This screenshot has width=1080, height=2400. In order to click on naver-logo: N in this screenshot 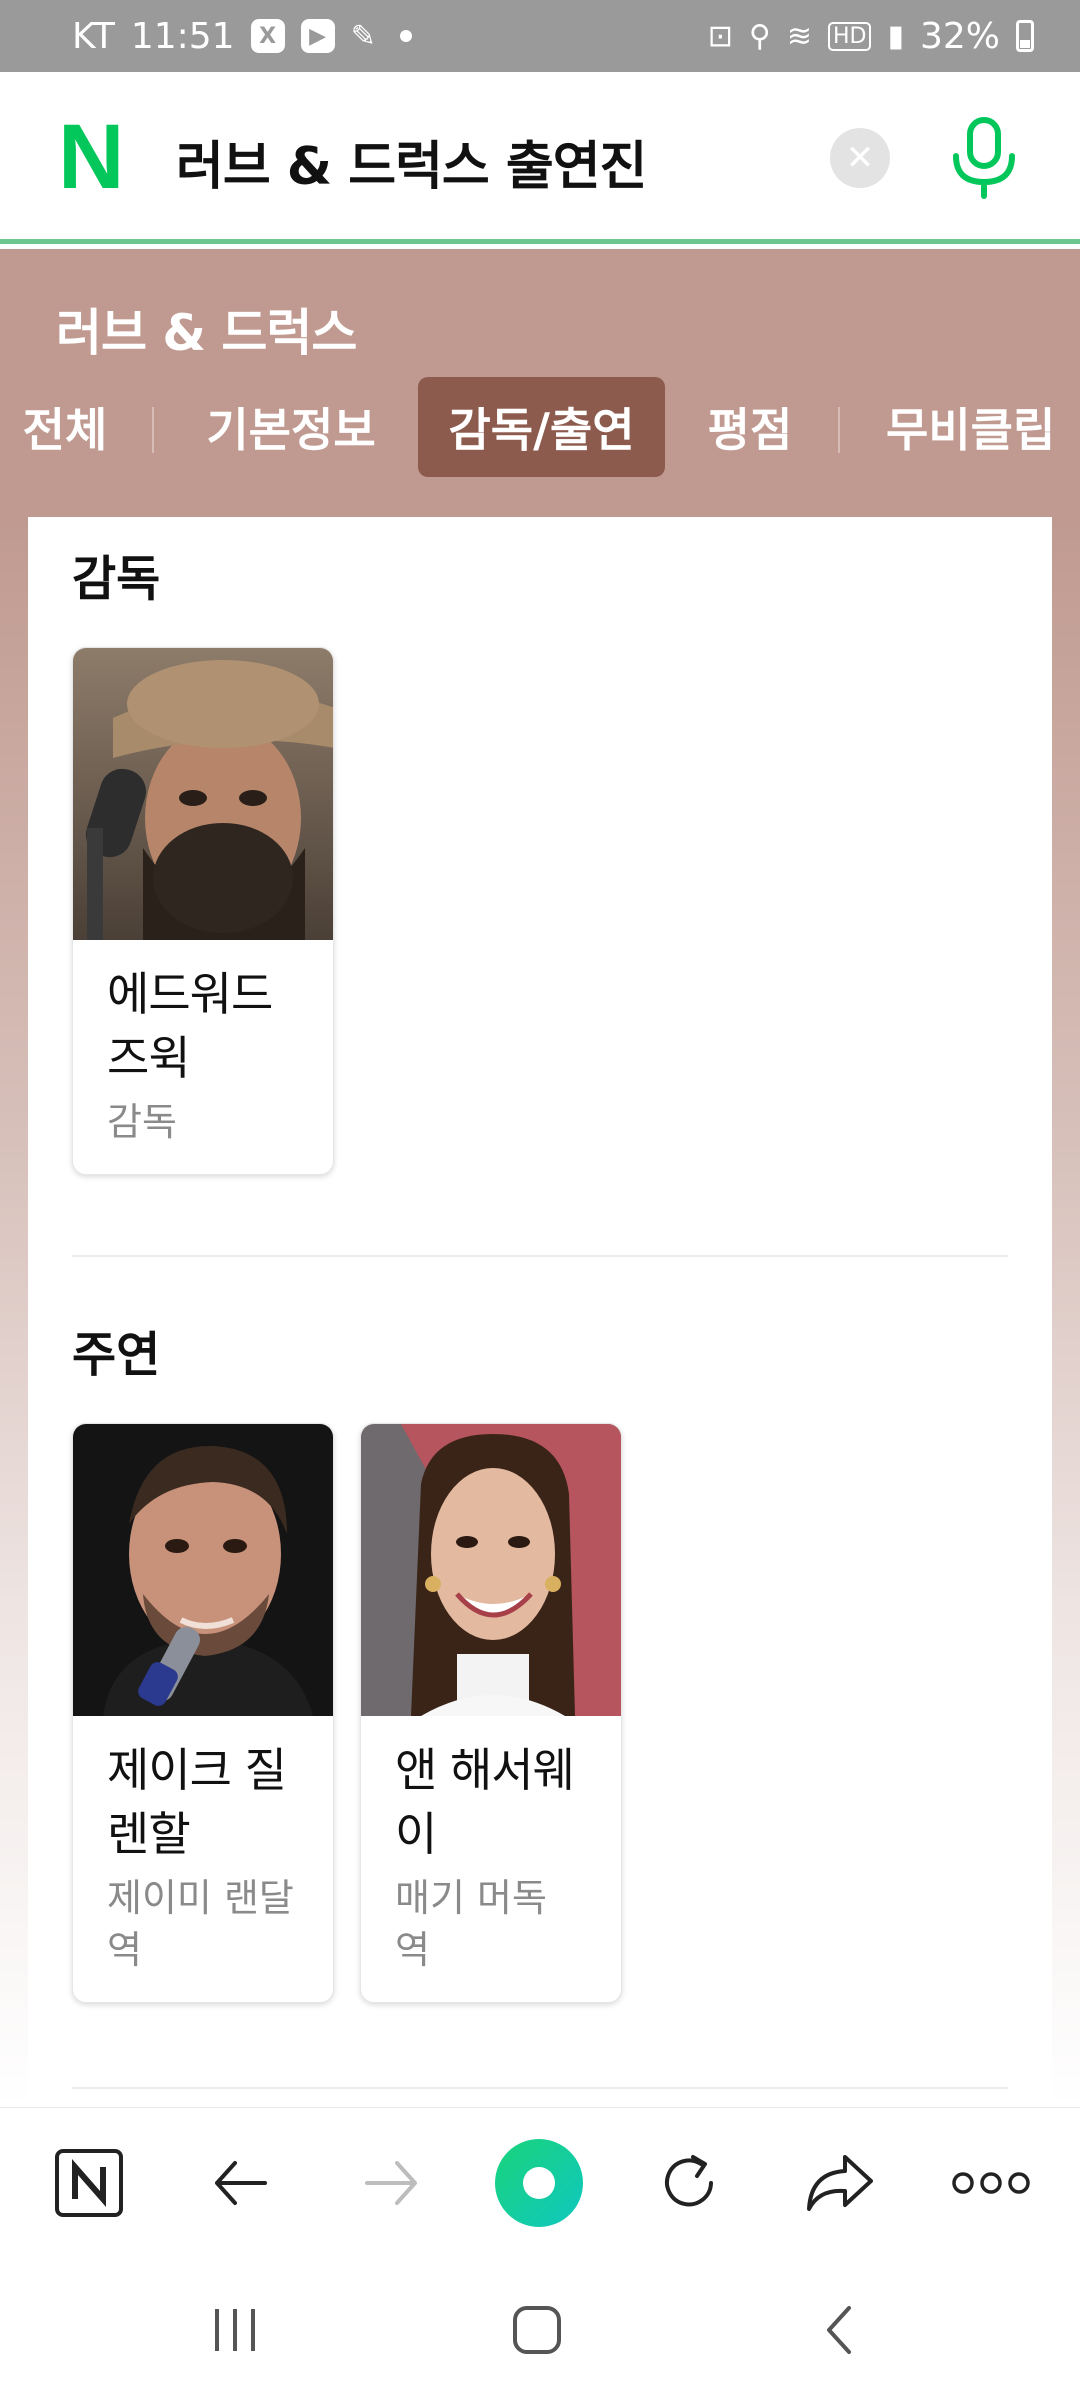, I will do `click(95, 157)`.